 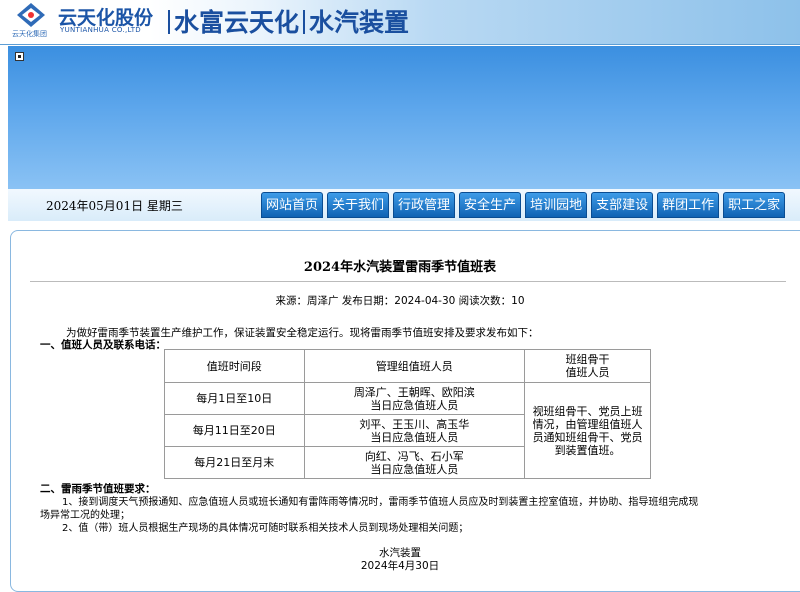 I want to click on staff-cell: 向红、冯飞、石小军 当日应急值班人员, so click(x=414, y=462).